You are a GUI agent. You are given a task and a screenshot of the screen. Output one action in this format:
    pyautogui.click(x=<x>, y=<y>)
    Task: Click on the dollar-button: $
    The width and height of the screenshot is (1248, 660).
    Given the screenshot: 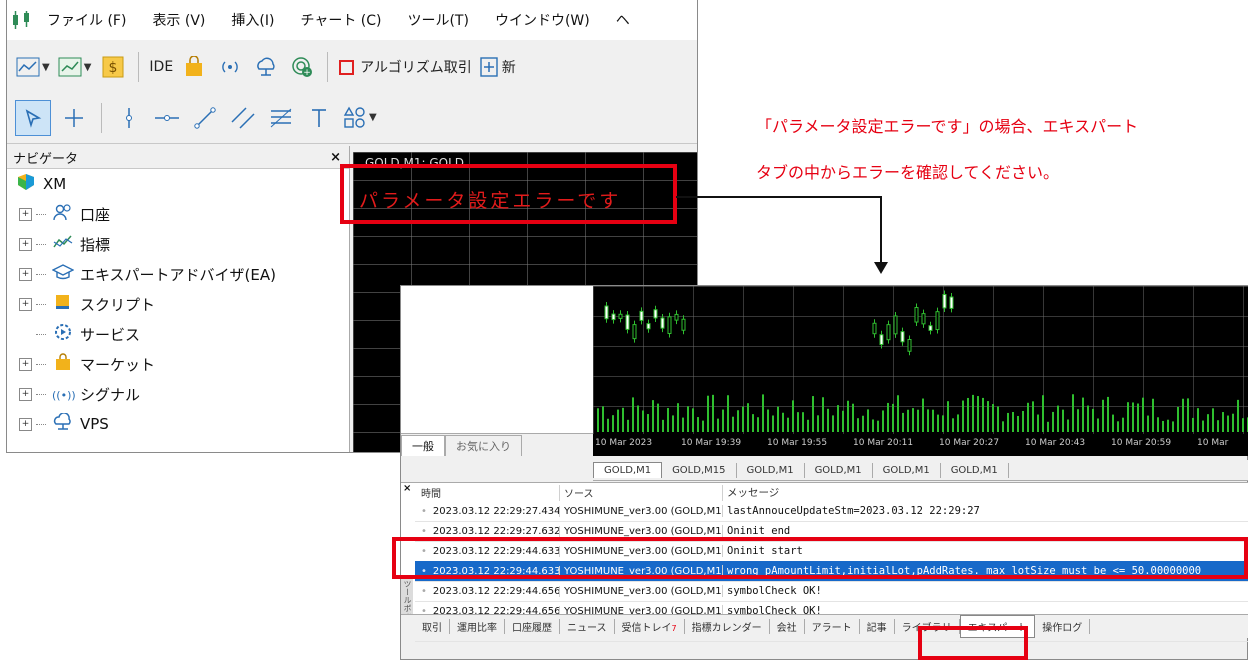 What is the action you would take?
    pyautogui.click(x=113, y=67)
    